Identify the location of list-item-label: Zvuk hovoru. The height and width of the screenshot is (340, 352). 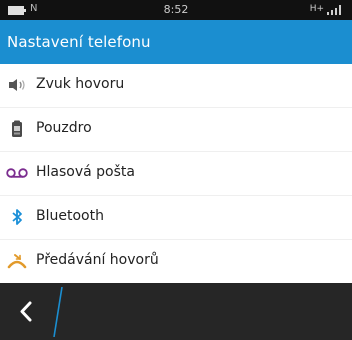
(80, 84).